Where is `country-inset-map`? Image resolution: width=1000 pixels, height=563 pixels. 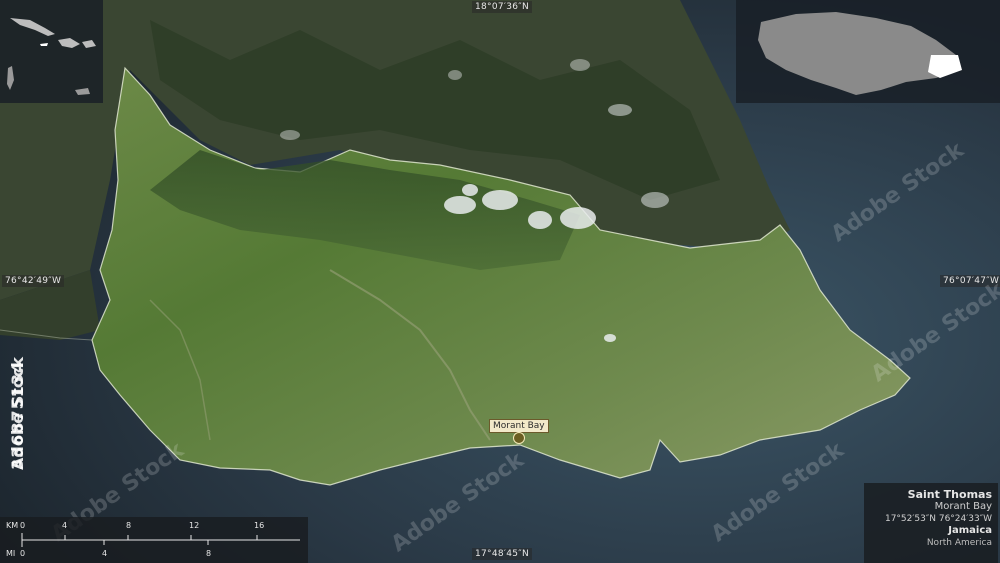
country-inset-map is located at coordinates (868, 51).